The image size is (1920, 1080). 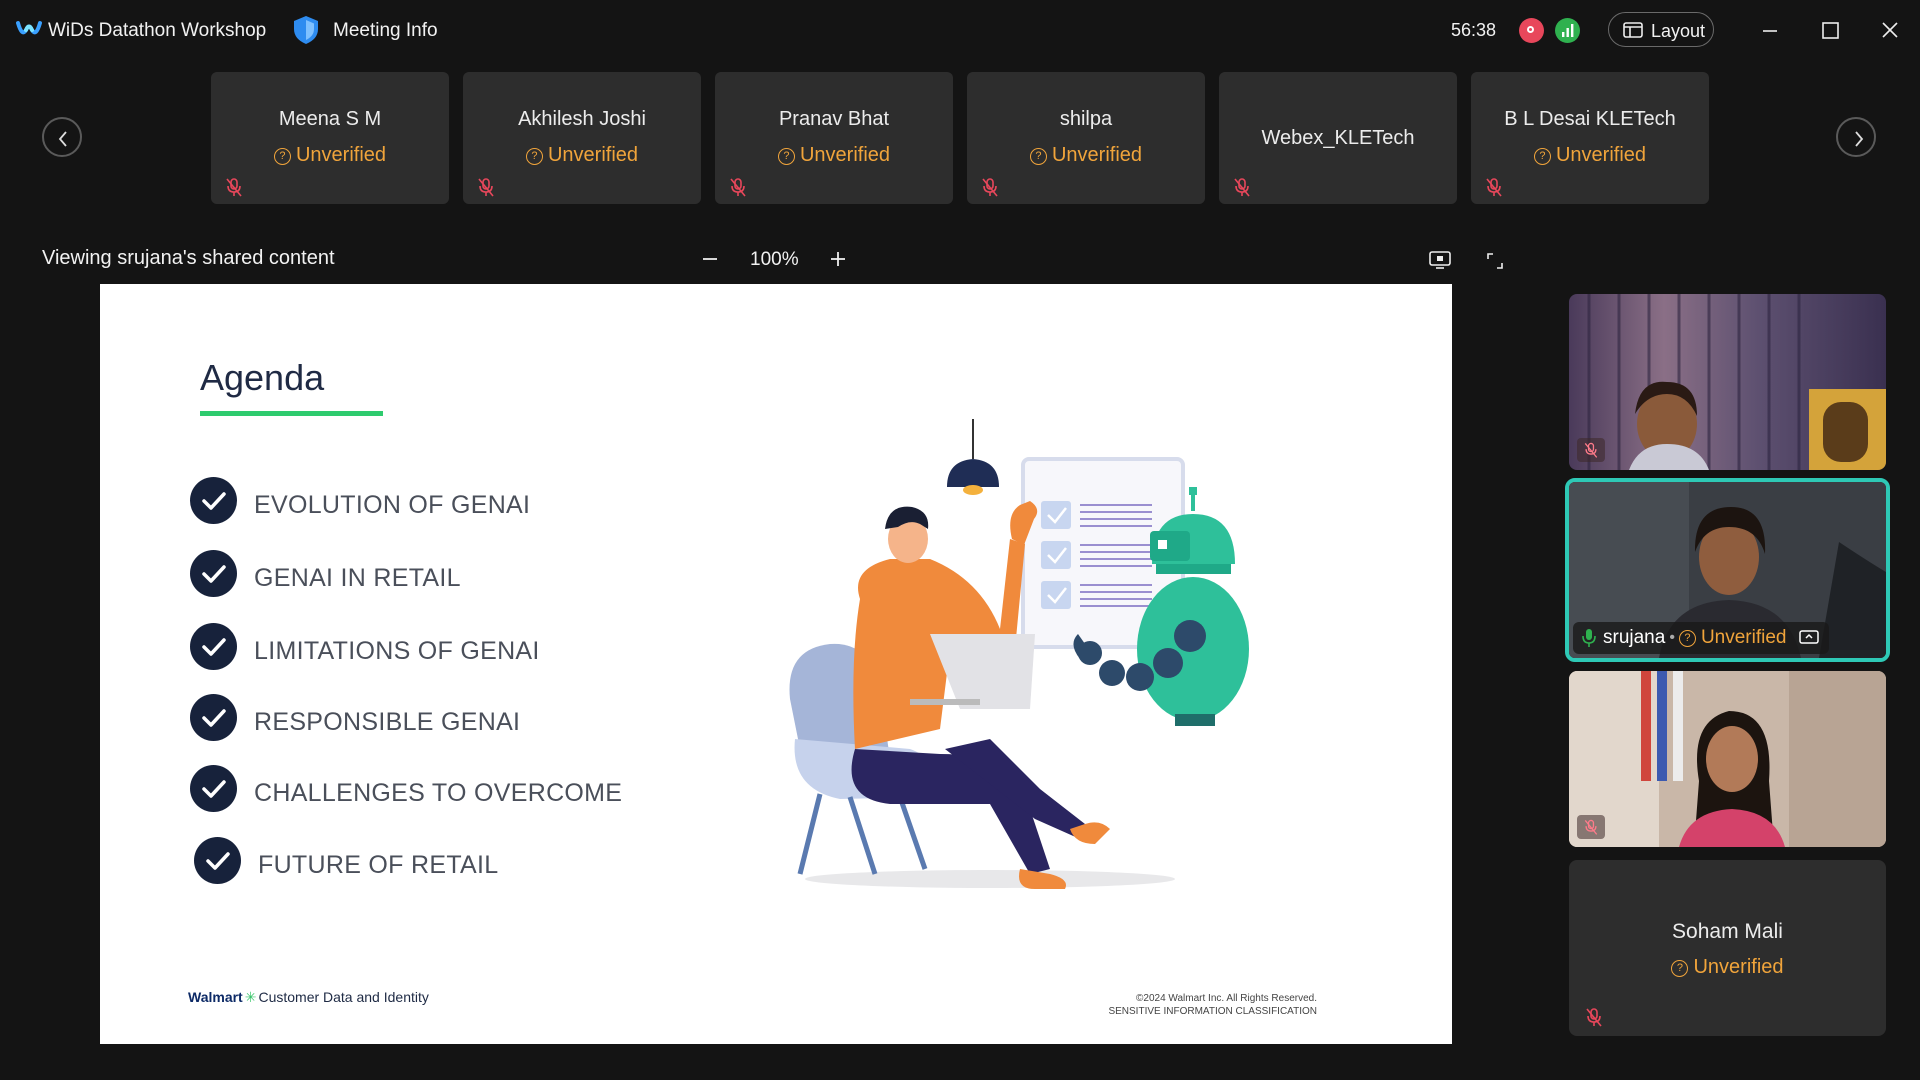 What do you see at coordinates (1495, 261) in the screenshot?
I see `fullscreen-icon` at bounding box center [1495, 261].